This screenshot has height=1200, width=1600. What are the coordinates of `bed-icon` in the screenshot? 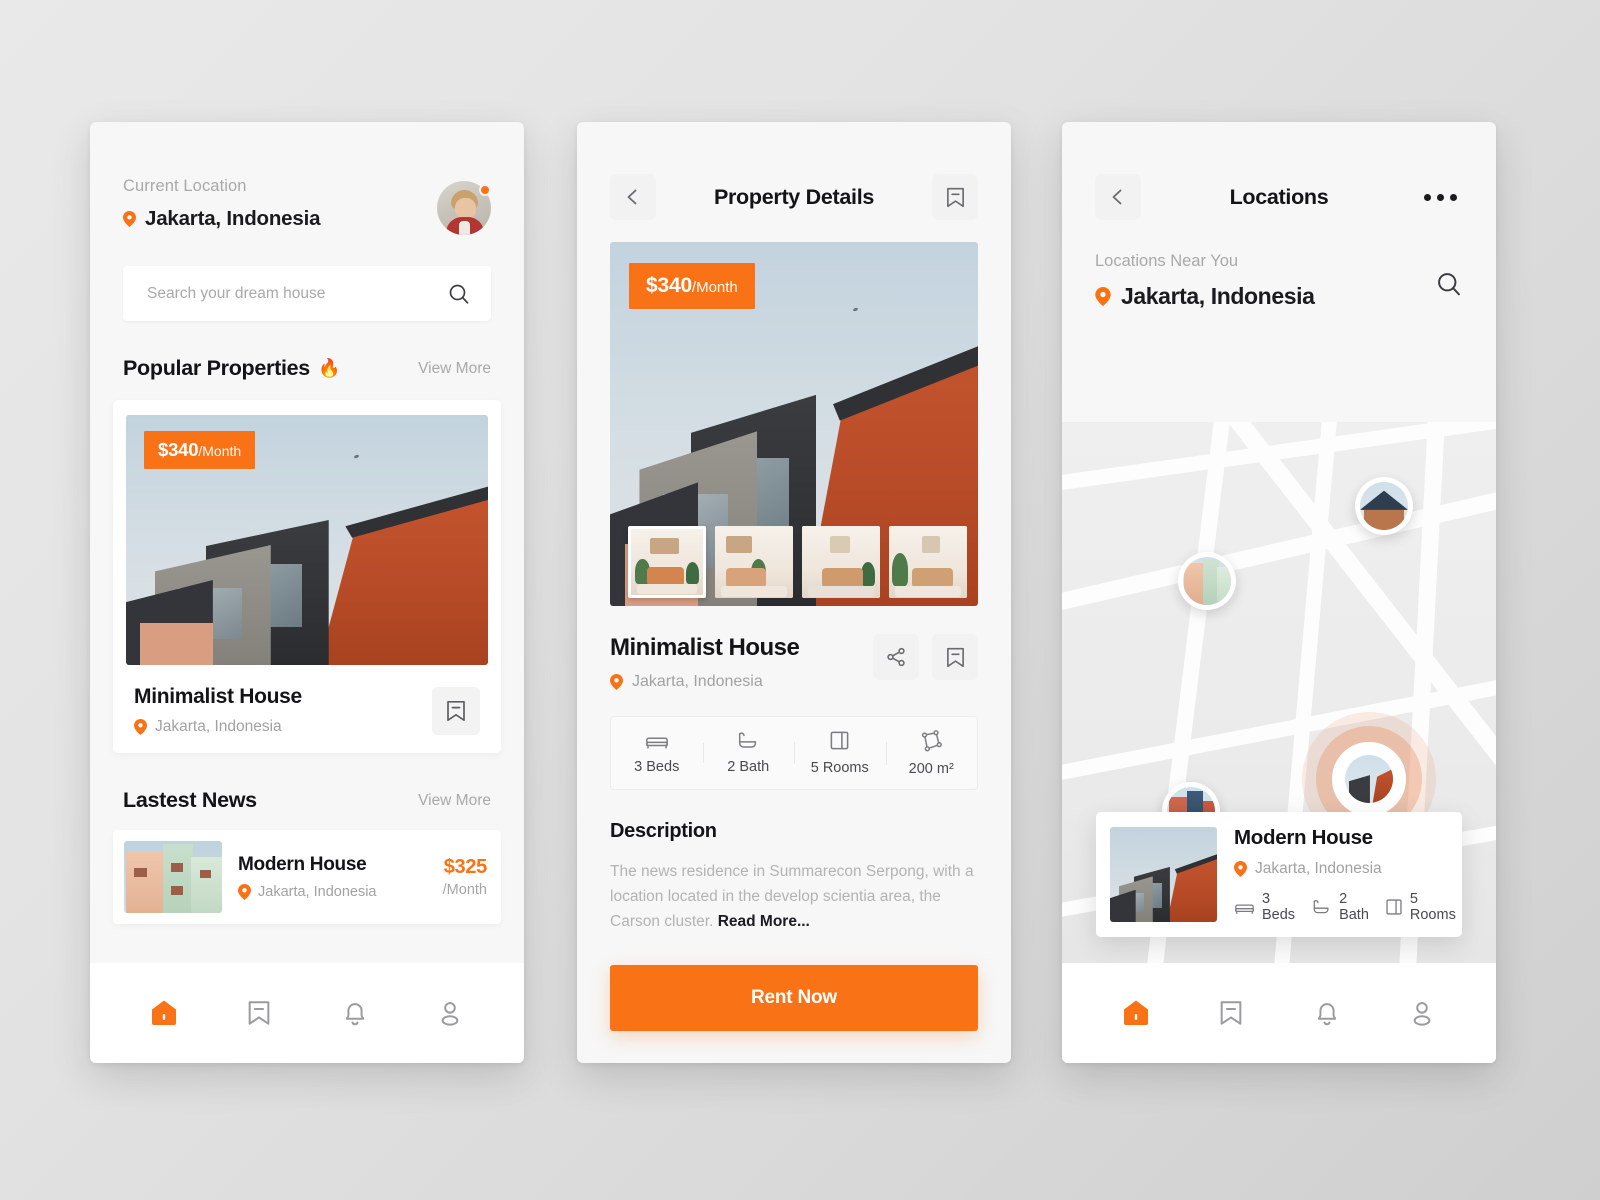 It's located at (657, 741).